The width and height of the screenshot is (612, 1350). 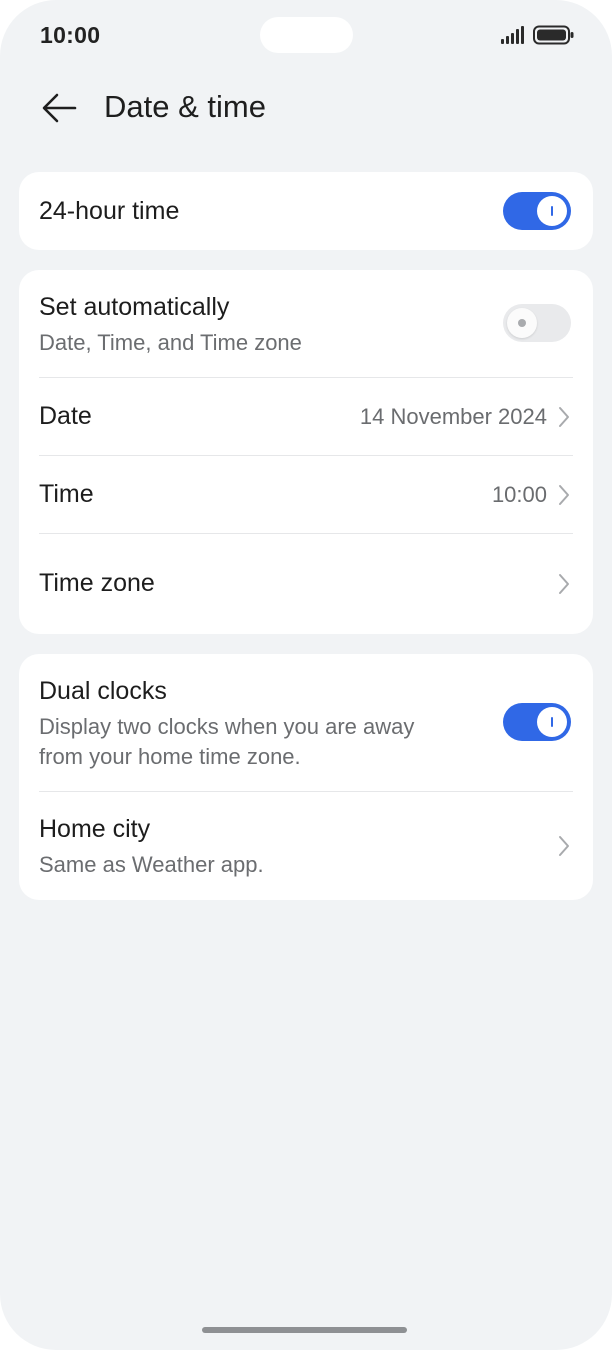 I want to click on home-city-label: Home city, so click(x=95, y=829).